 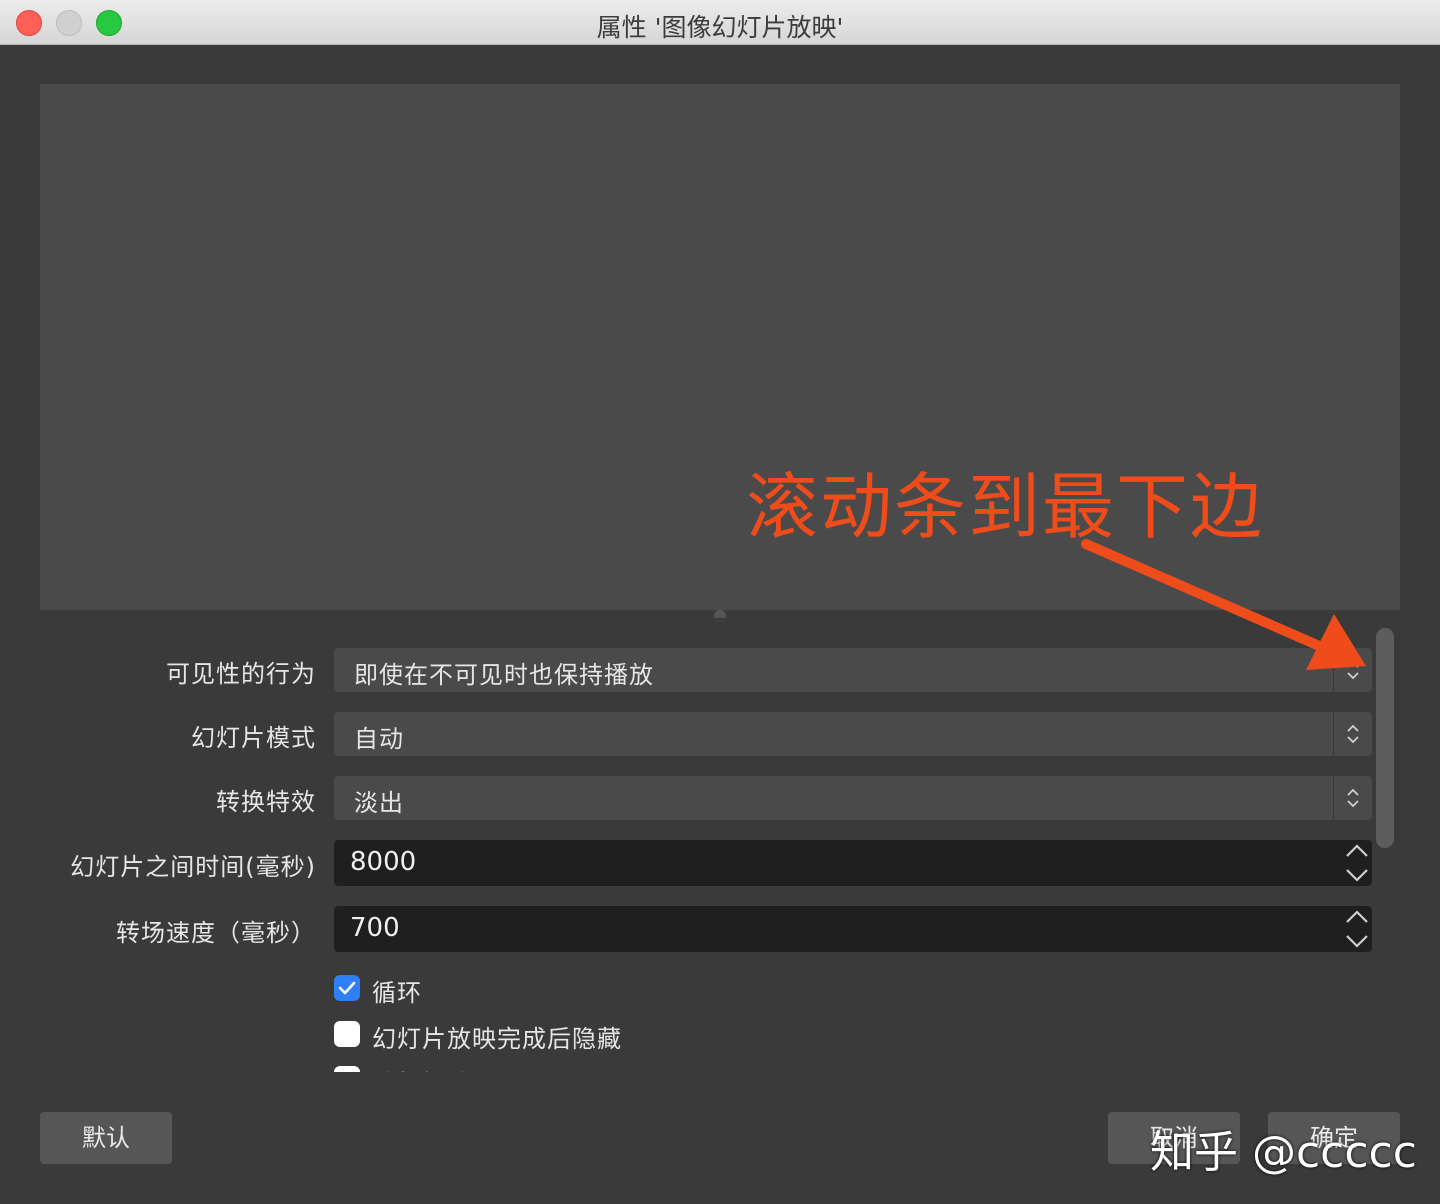 What do you see at coordinates (106, 1138) in the screenshot?
I see `defaults-button: 默认` at bounding box center [106, 1138].